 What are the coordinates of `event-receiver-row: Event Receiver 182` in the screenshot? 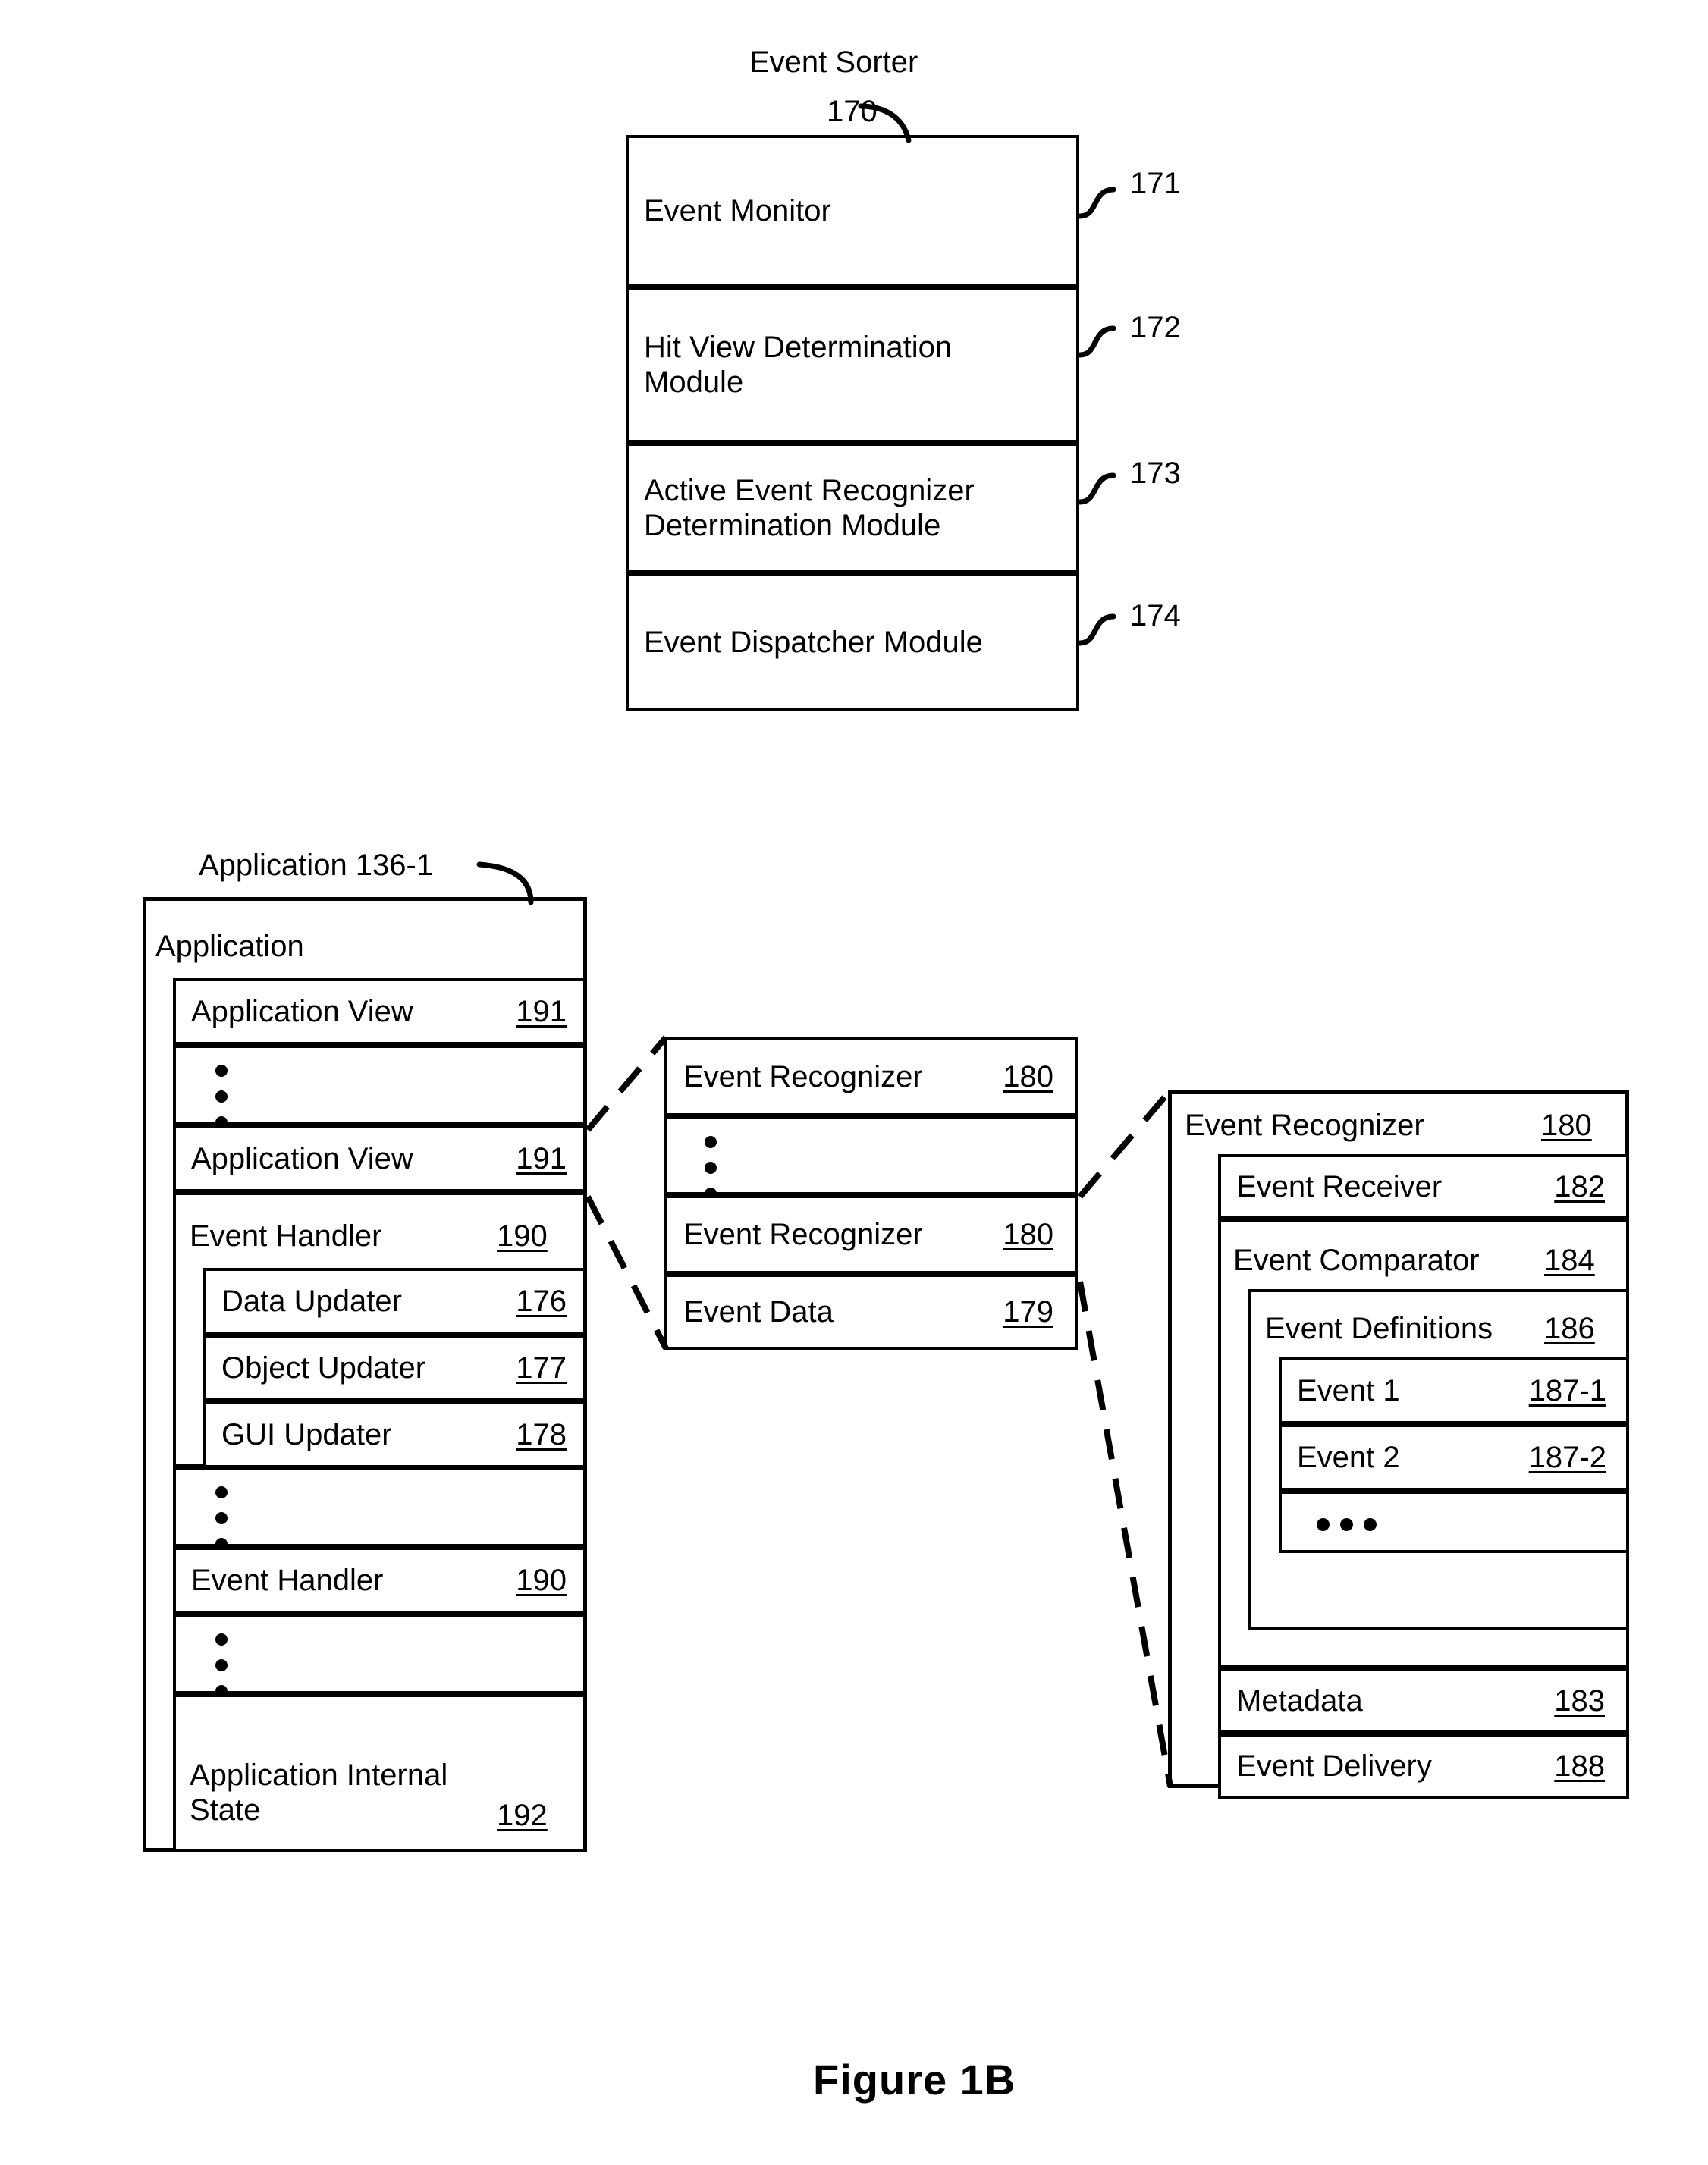 It's located at (1423, 1186).